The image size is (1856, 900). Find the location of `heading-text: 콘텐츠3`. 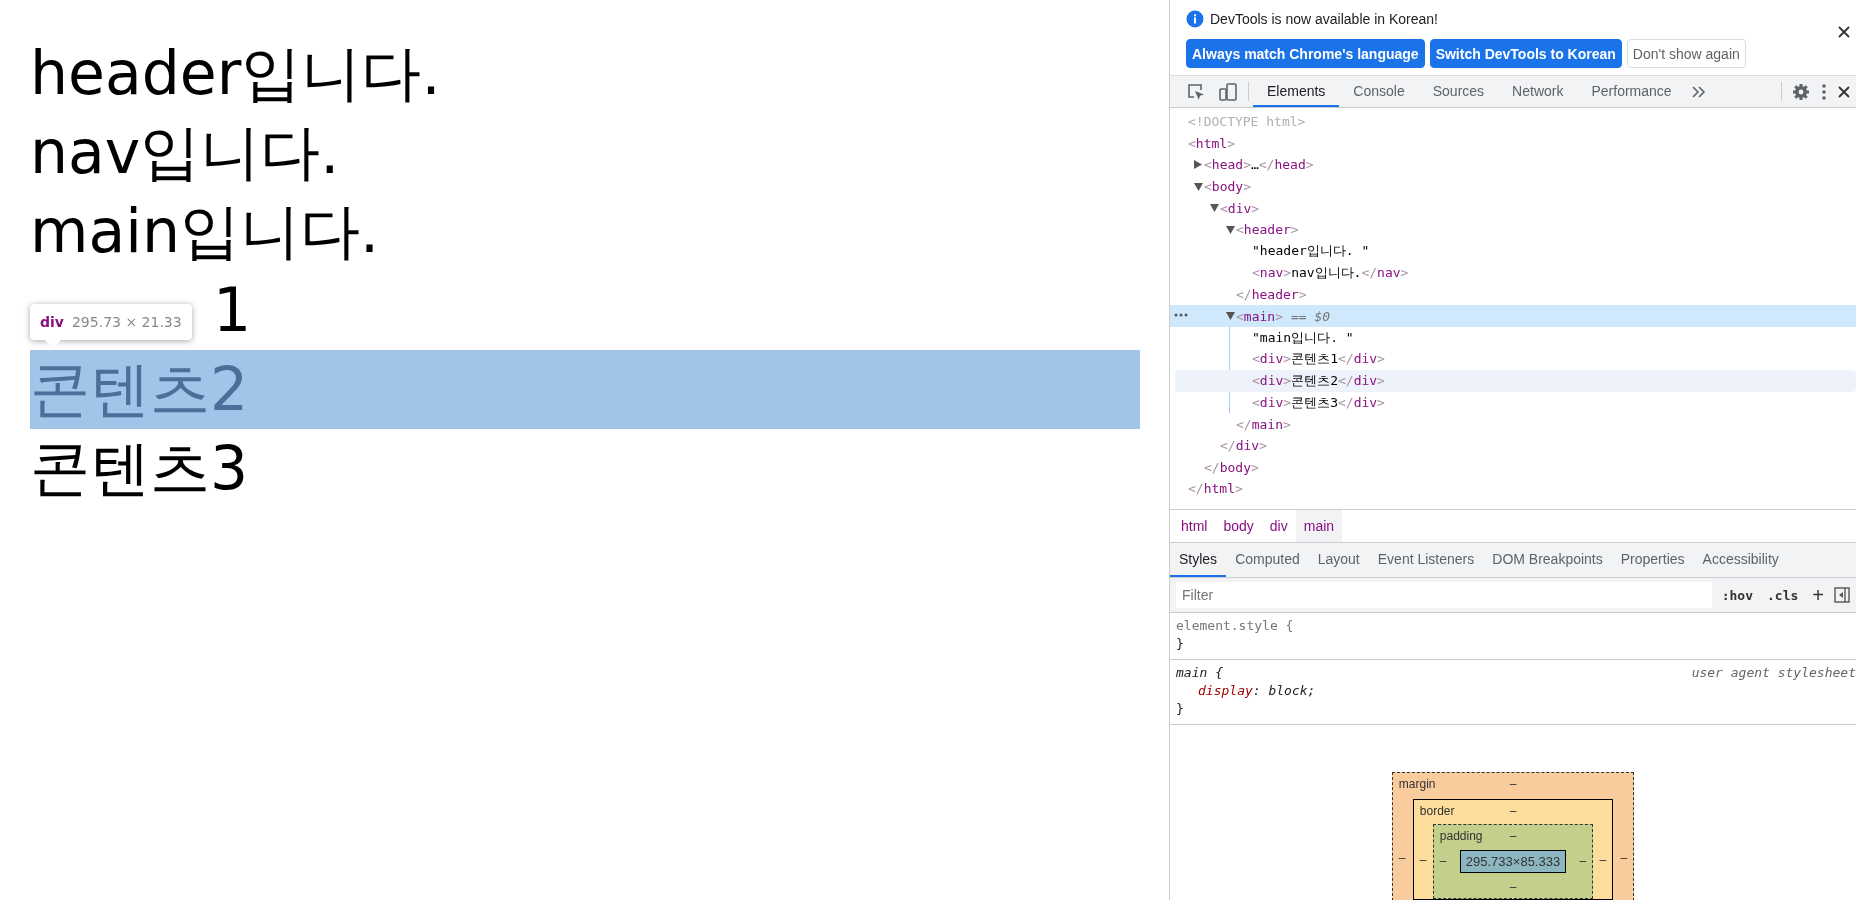

heading-text: 콘텐츠3 is located at coordinates (139, 468).